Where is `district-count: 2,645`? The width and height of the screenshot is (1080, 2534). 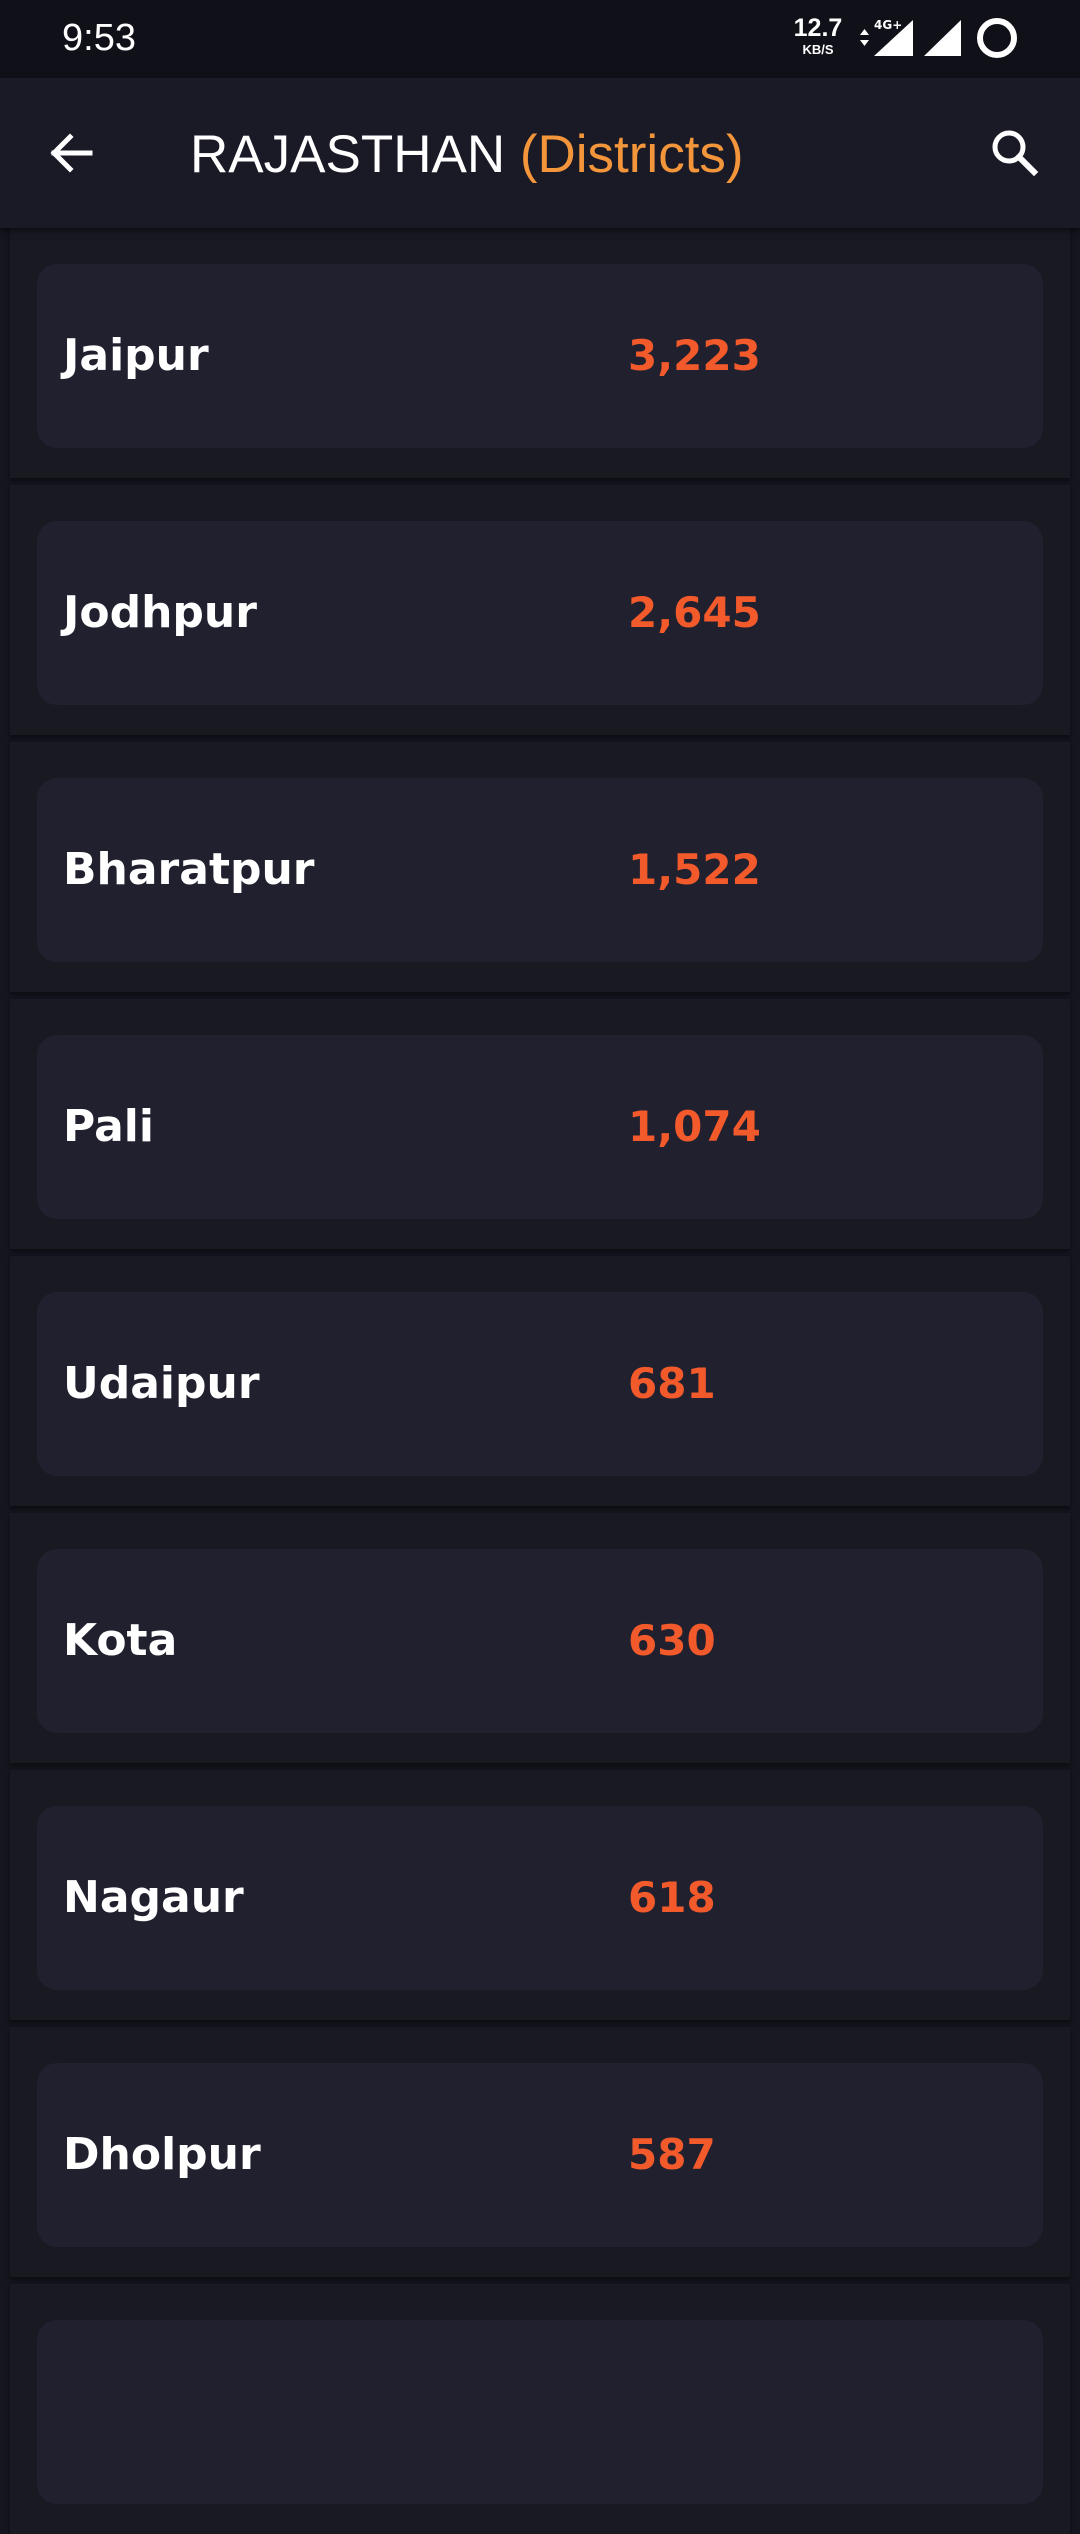
district-count: 2,645 is located at coordinates (694, 612).